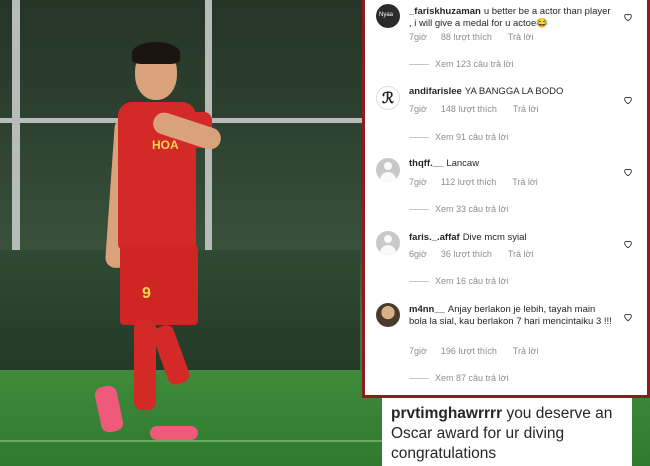 This screenshot has width=650, height=466. What do you see at coordinates (171, 355) in the screenshot?
I see `player-leg` at bounding box center [171, 355].